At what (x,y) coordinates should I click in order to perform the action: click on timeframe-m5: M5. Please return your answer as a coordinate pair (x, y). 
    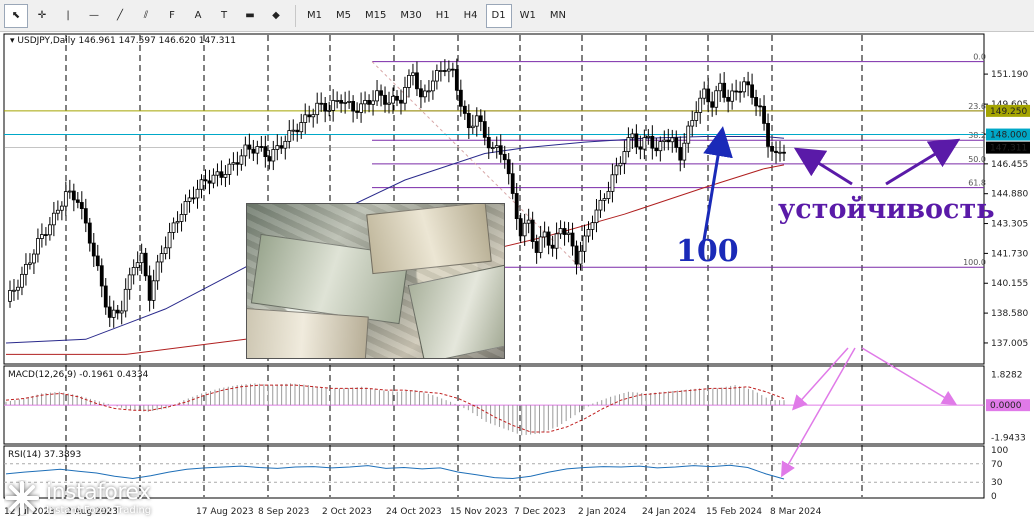
    Looking at the image, I should click on (343, 16).